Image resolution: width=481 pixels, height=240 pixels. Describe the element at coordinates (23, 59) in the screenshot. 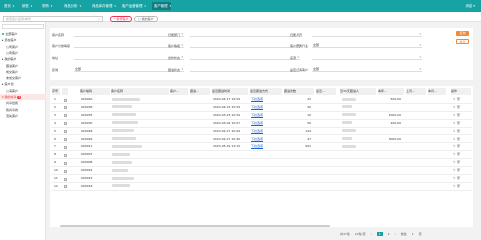

I see `sidebar-item: ▸ 我的客户` at that location.